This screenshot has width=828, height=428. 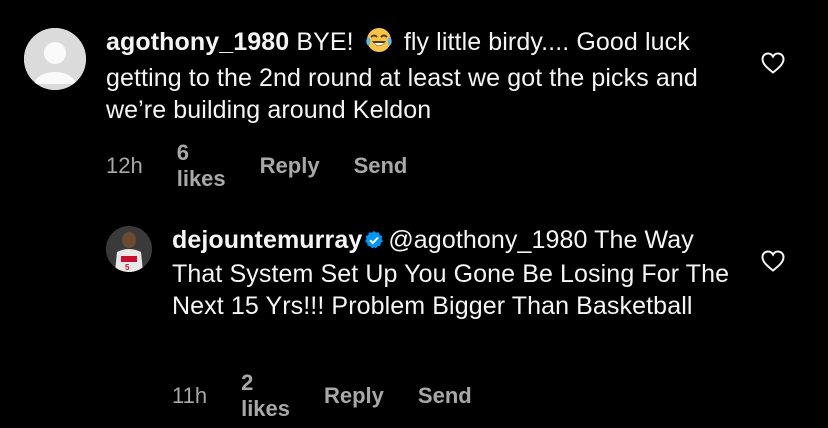 I want to click on comment-likes: 2 likes, so click(x=265, y=396).